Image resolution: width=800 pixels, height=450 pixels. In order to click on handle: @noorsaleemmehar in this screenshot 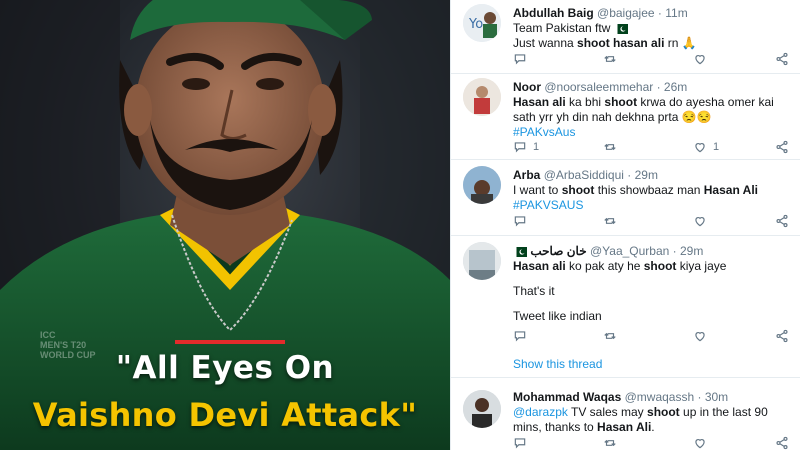, I will do `click(598, 87)`.